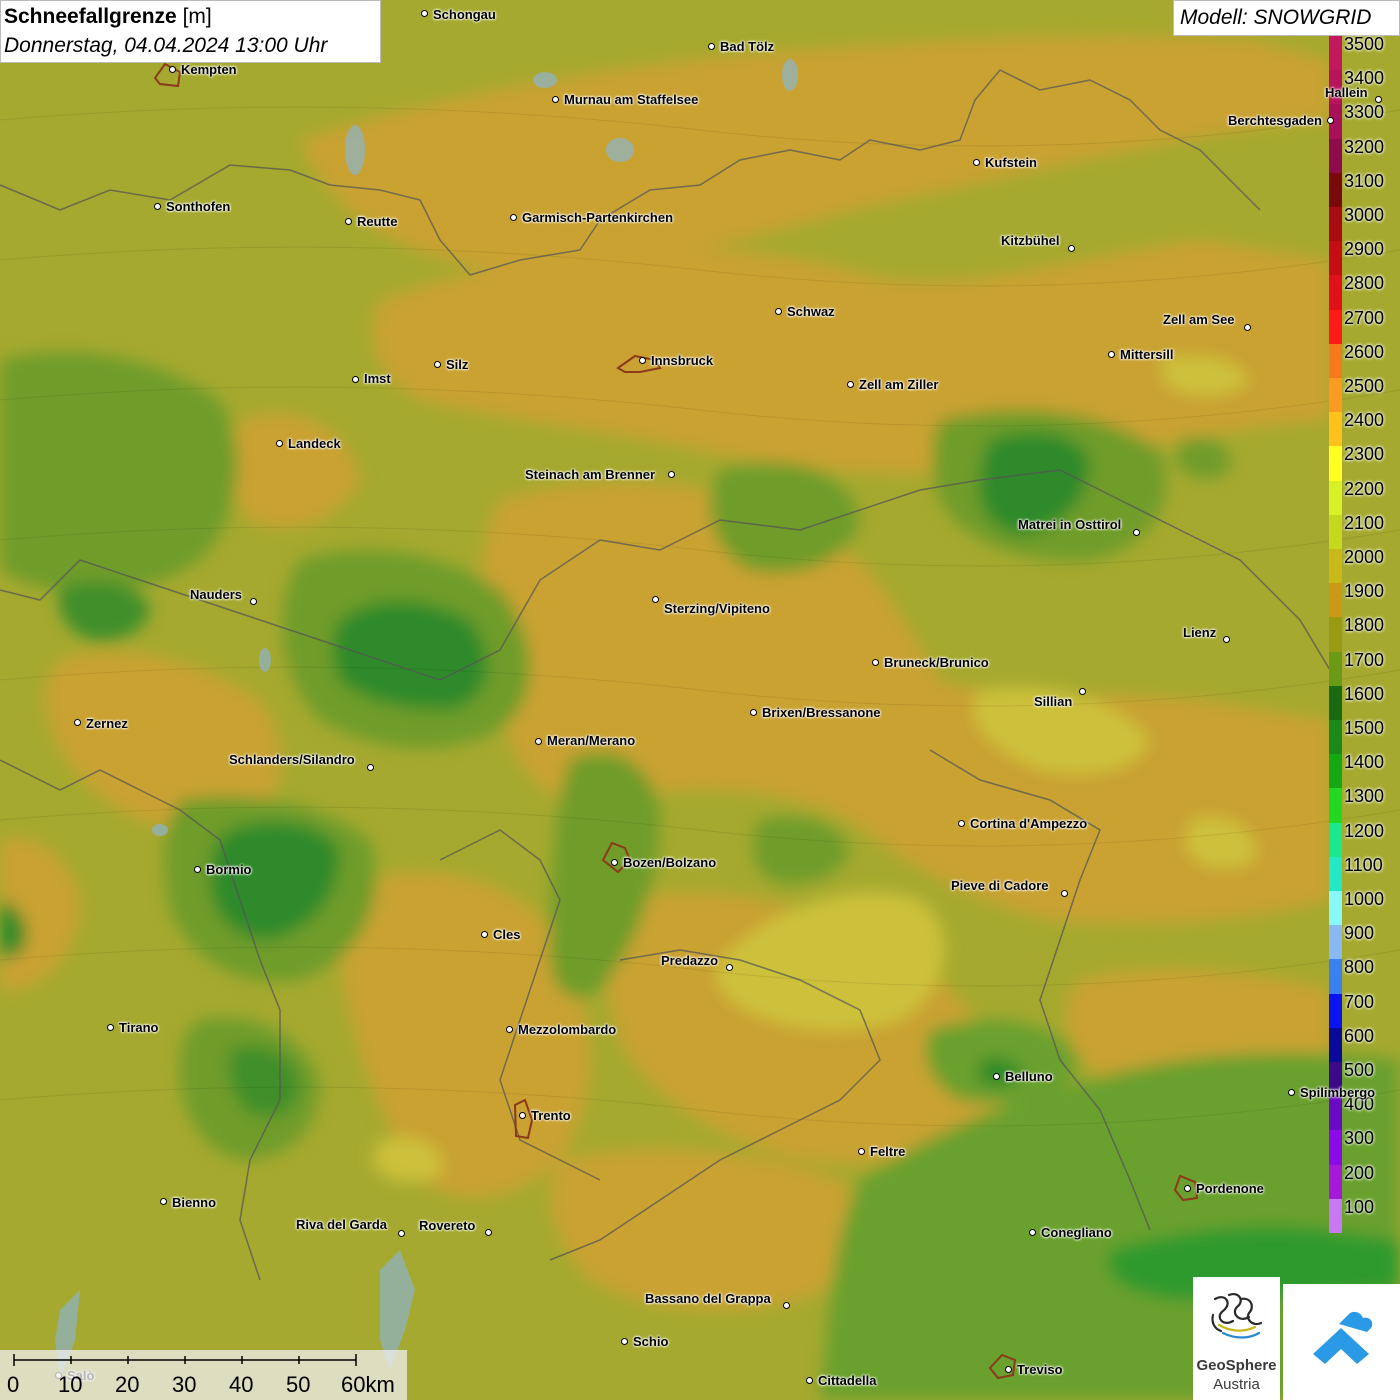 Image resolution: width=1400 pixels, height=1400 pixels. I want to click on city-label: Schwaz, so click(811, 311).